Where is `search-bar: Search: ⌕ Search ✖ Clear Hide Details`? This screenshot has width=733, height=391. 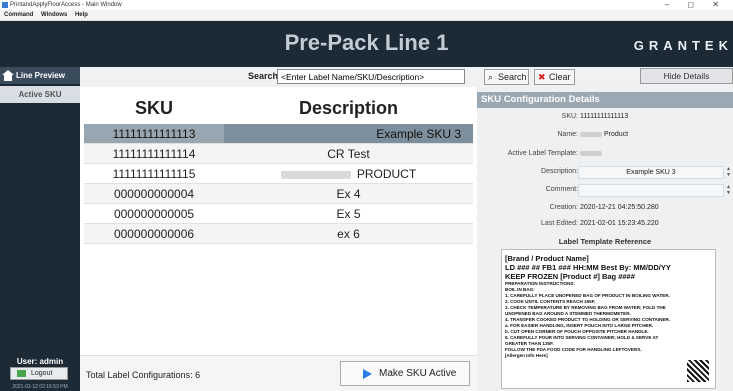 search-bar: Search: ⌕ Search ✖ Clear Hide Details is located at coordinates (406, 77).